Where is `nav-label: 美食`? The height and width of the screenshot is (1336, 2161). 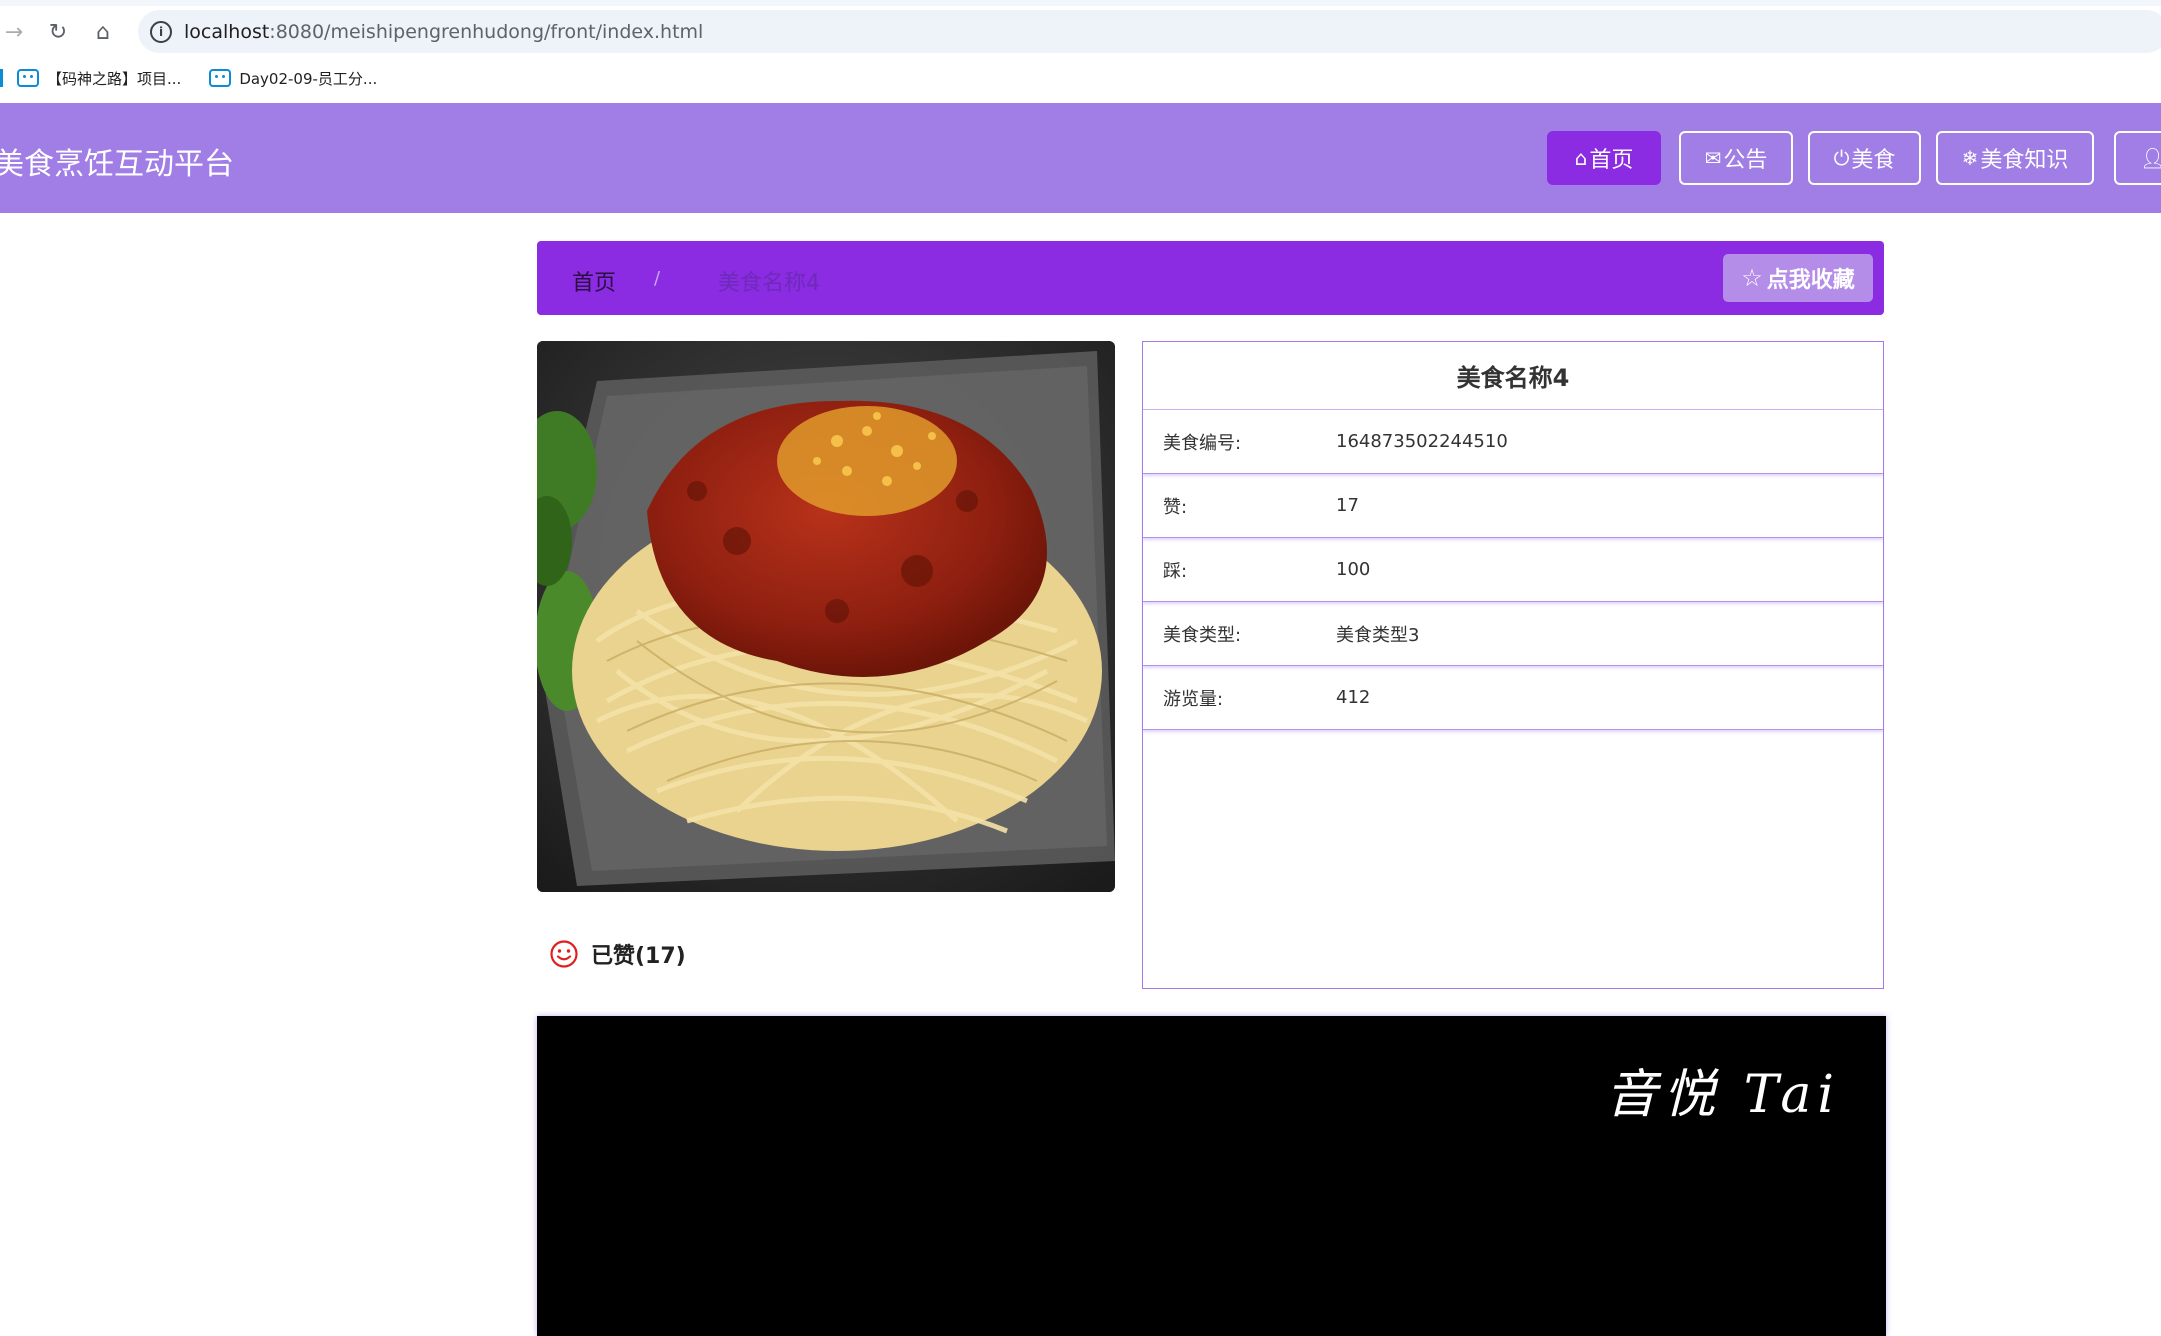 nav-label: 美食 is located at coordinates (1873, 160).